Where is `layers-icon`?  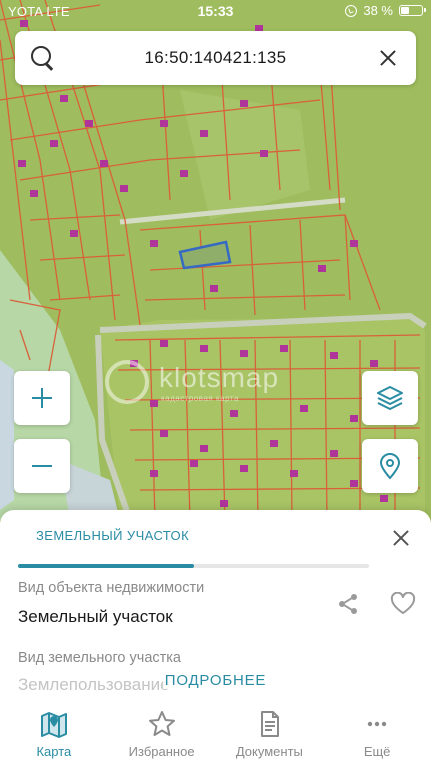 layers-icon is located at coordinates (390, 398).